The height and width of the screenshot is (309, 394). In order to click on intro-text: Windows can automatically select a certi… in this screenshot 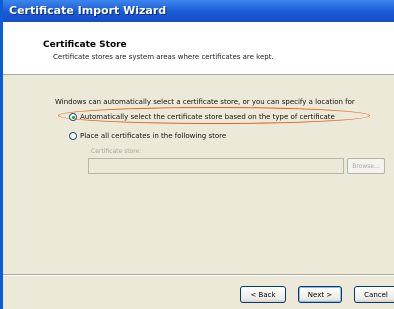, I will do `click(205, 102)`.